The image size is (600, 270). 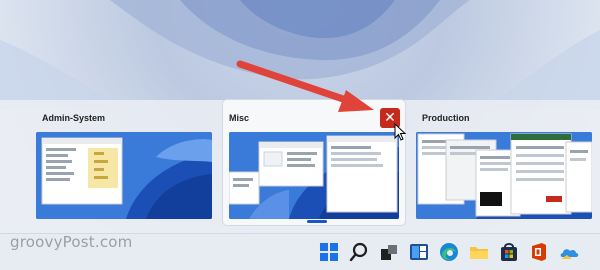 What do you see at coordinates (539, 252) in the screenshot?
I see `office-icon` at bounding box center [539, 252].